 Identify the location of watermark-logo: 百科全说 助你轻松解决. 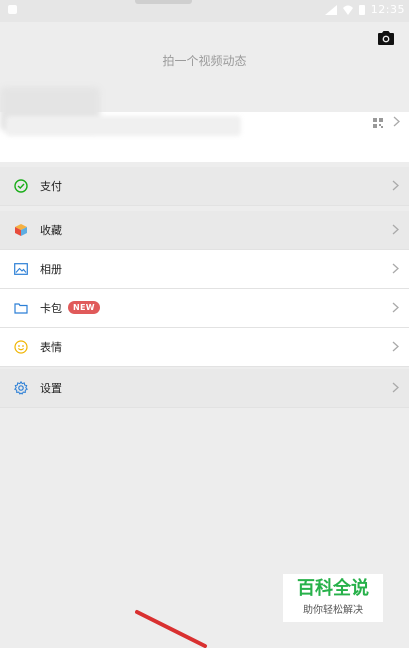
(333, 598).